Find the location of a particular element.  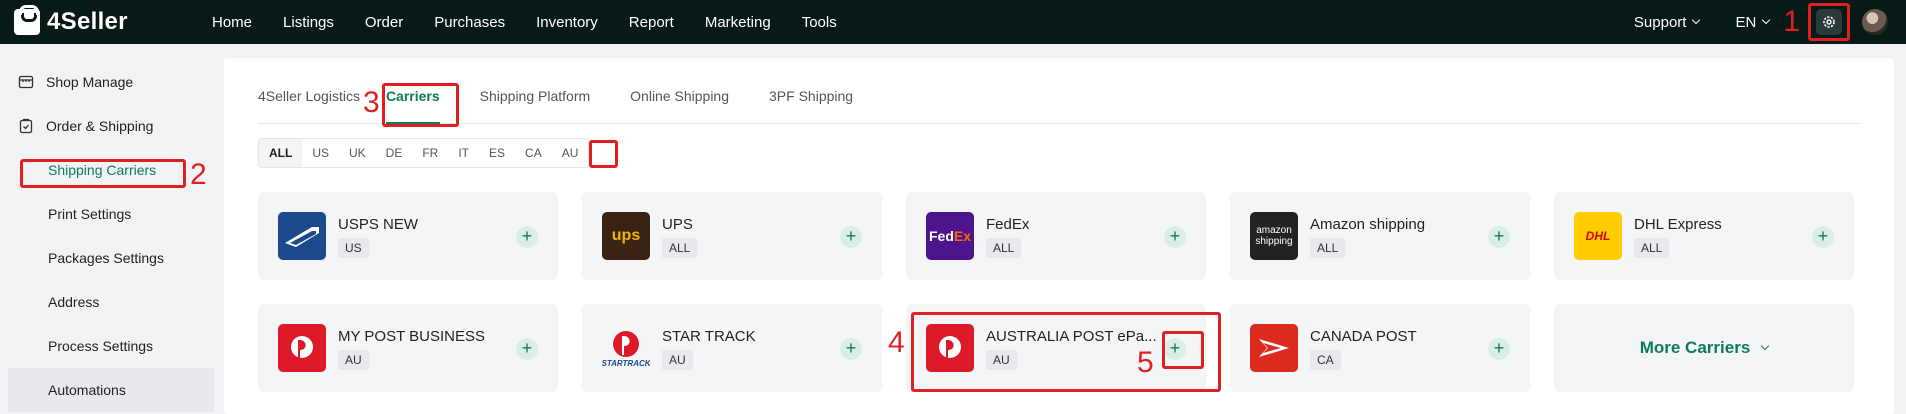

australia-post-logo is located at coordinates (950, 348).